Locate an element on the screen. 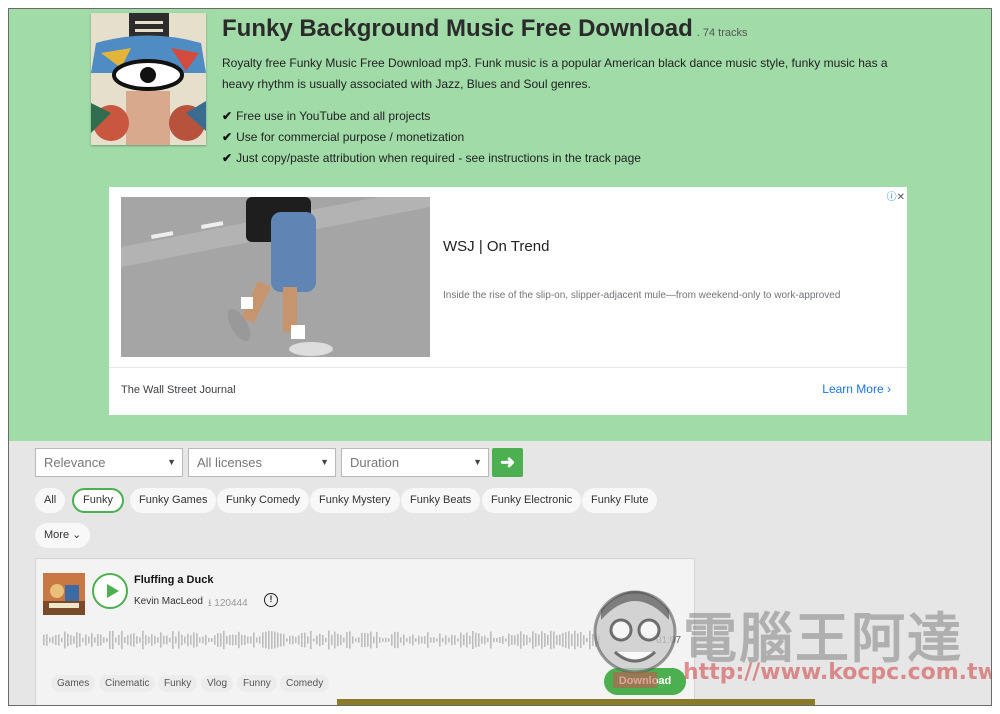  duration-select: Duration ▼ is located at coordinates (415, 462).